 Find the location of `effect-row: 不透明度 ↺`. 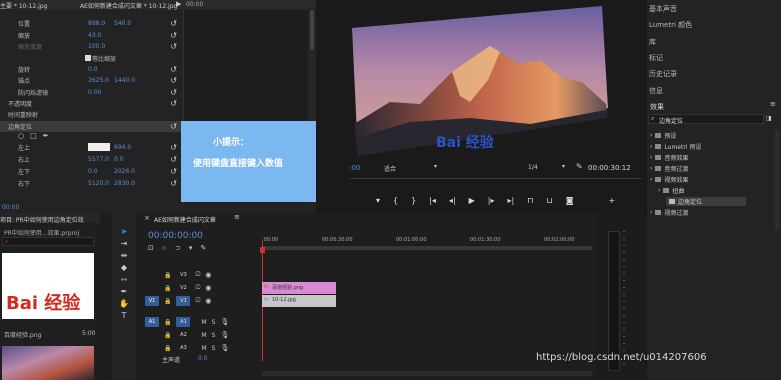

effect-row: 不透明度 ↺ is located at coordinates (91, 103).